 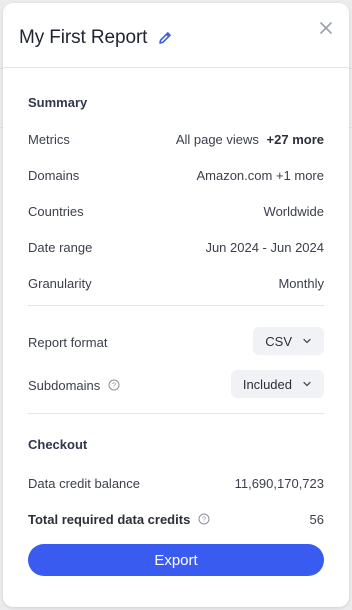 I want to click on metrics-value: All page views +27 more, so click(x=250, y=139).